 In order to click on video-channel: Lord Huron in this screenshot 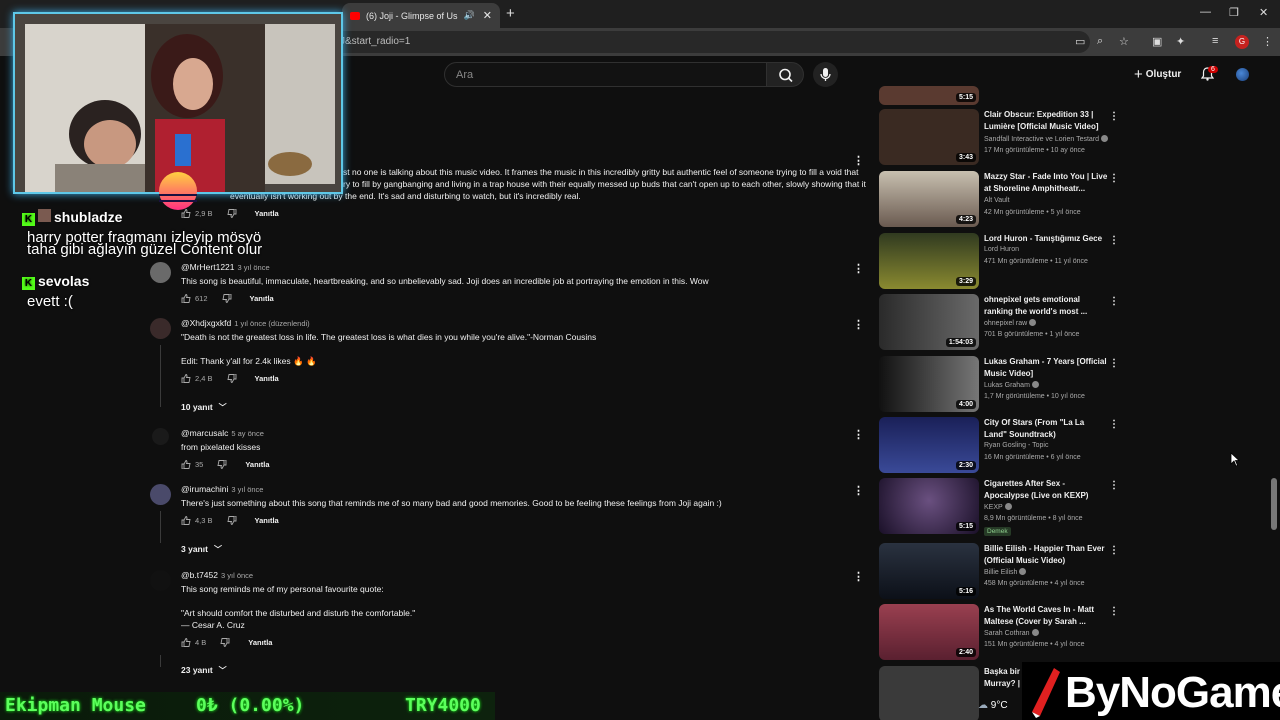, I will do `click(1001, 249)`.